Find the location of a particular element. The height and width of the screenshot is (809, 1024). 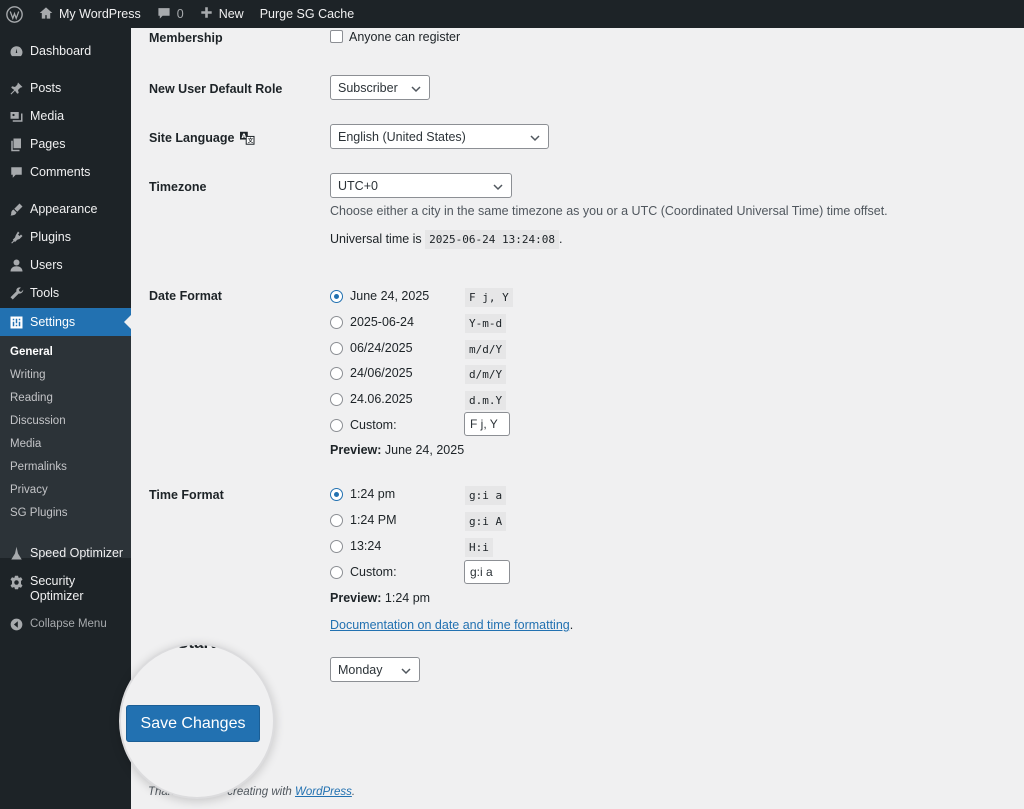

date-format-option: 24.06.2025 is located at coordinates (371, 399).